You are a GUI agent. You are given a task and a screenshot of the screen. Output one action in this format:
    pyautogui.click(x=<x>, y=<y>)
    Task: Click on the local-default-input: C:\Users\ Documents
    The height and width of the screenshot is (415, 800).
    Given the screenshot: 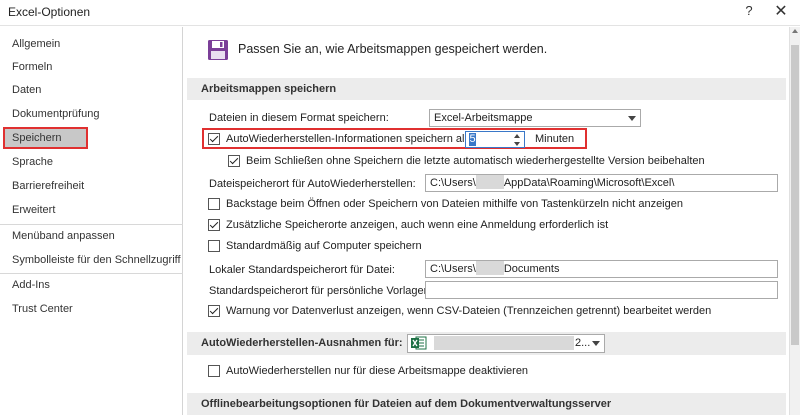 What is the action you would take?
    pyautogui.click(x=601, y=269)
    